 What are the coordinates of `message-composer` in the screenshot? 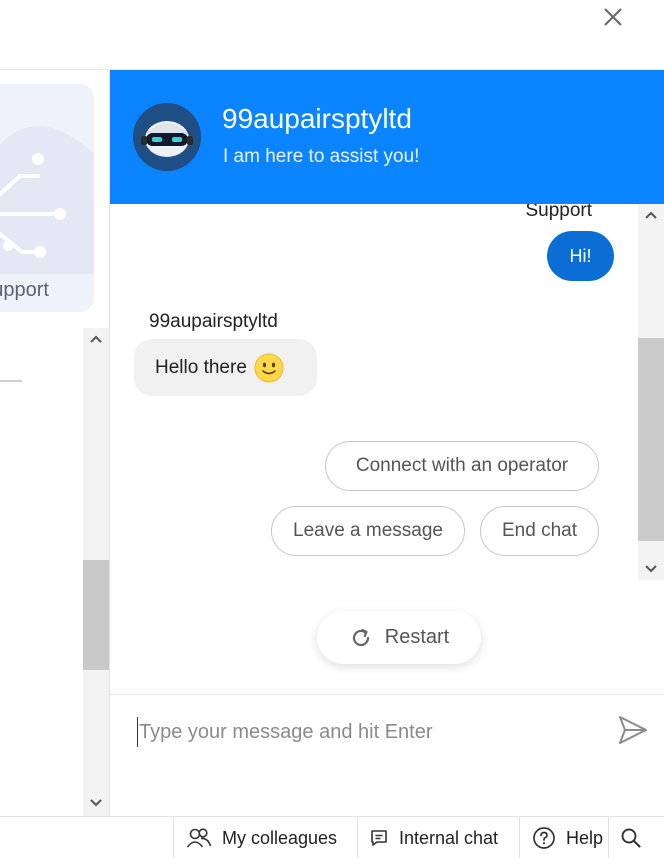 It's located at (387, 755).